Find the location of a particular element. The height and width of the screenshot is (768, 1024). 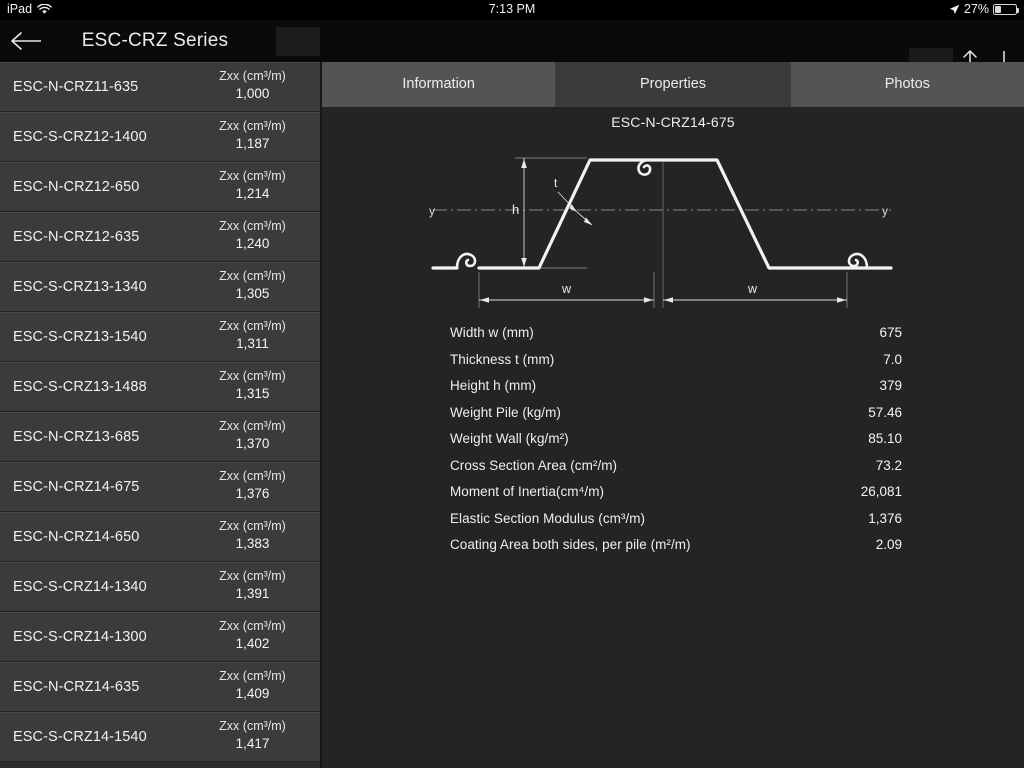

list-item-name: ESC-N-CRZ11-635 is located at coordinates (76, 86).